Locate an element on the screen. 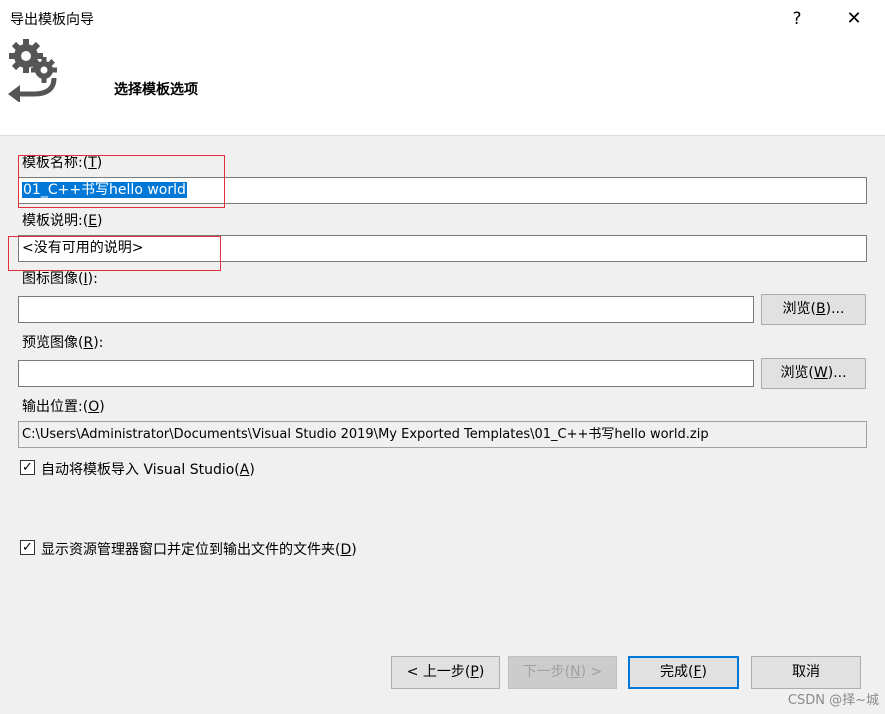 The image size is (885, 714). preview-image-input is located at coordinates (386, 373).